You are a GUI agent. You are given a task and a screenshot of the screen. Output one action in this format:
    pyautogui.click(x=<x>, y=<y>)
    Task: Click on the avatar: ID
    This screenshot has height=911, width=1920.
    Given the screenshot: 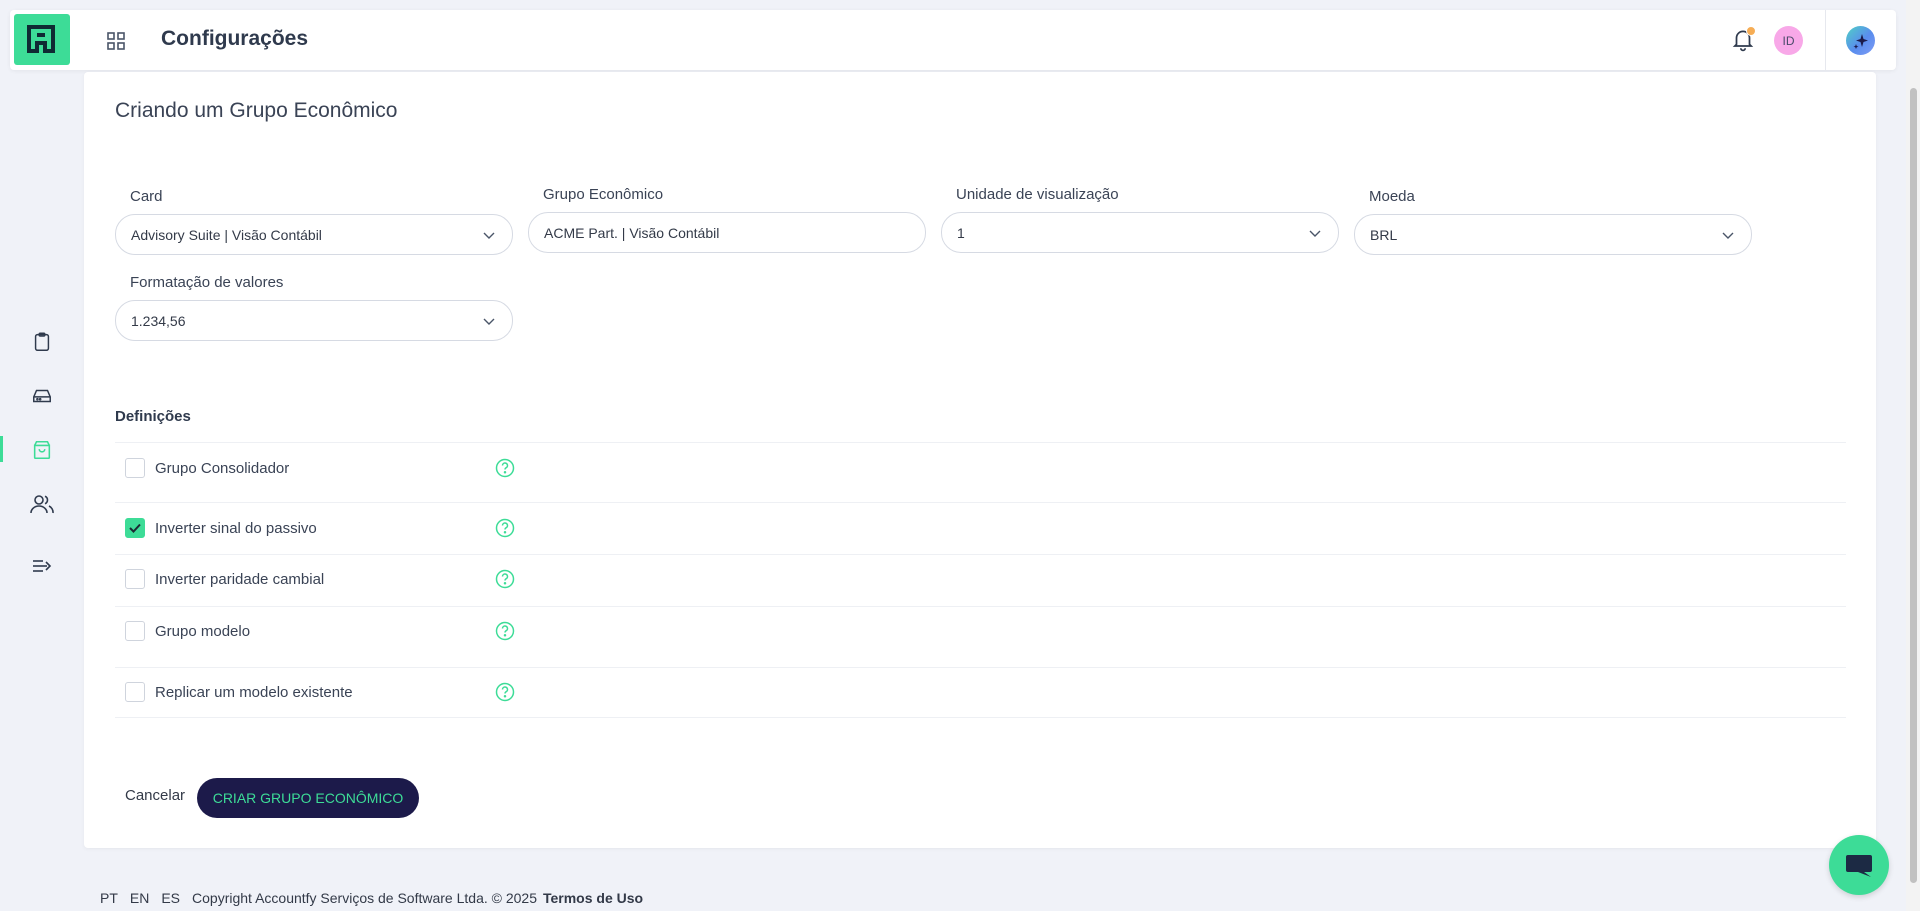 What is the action you would take?
    pyautogui.click(x=1788, y=40)
    